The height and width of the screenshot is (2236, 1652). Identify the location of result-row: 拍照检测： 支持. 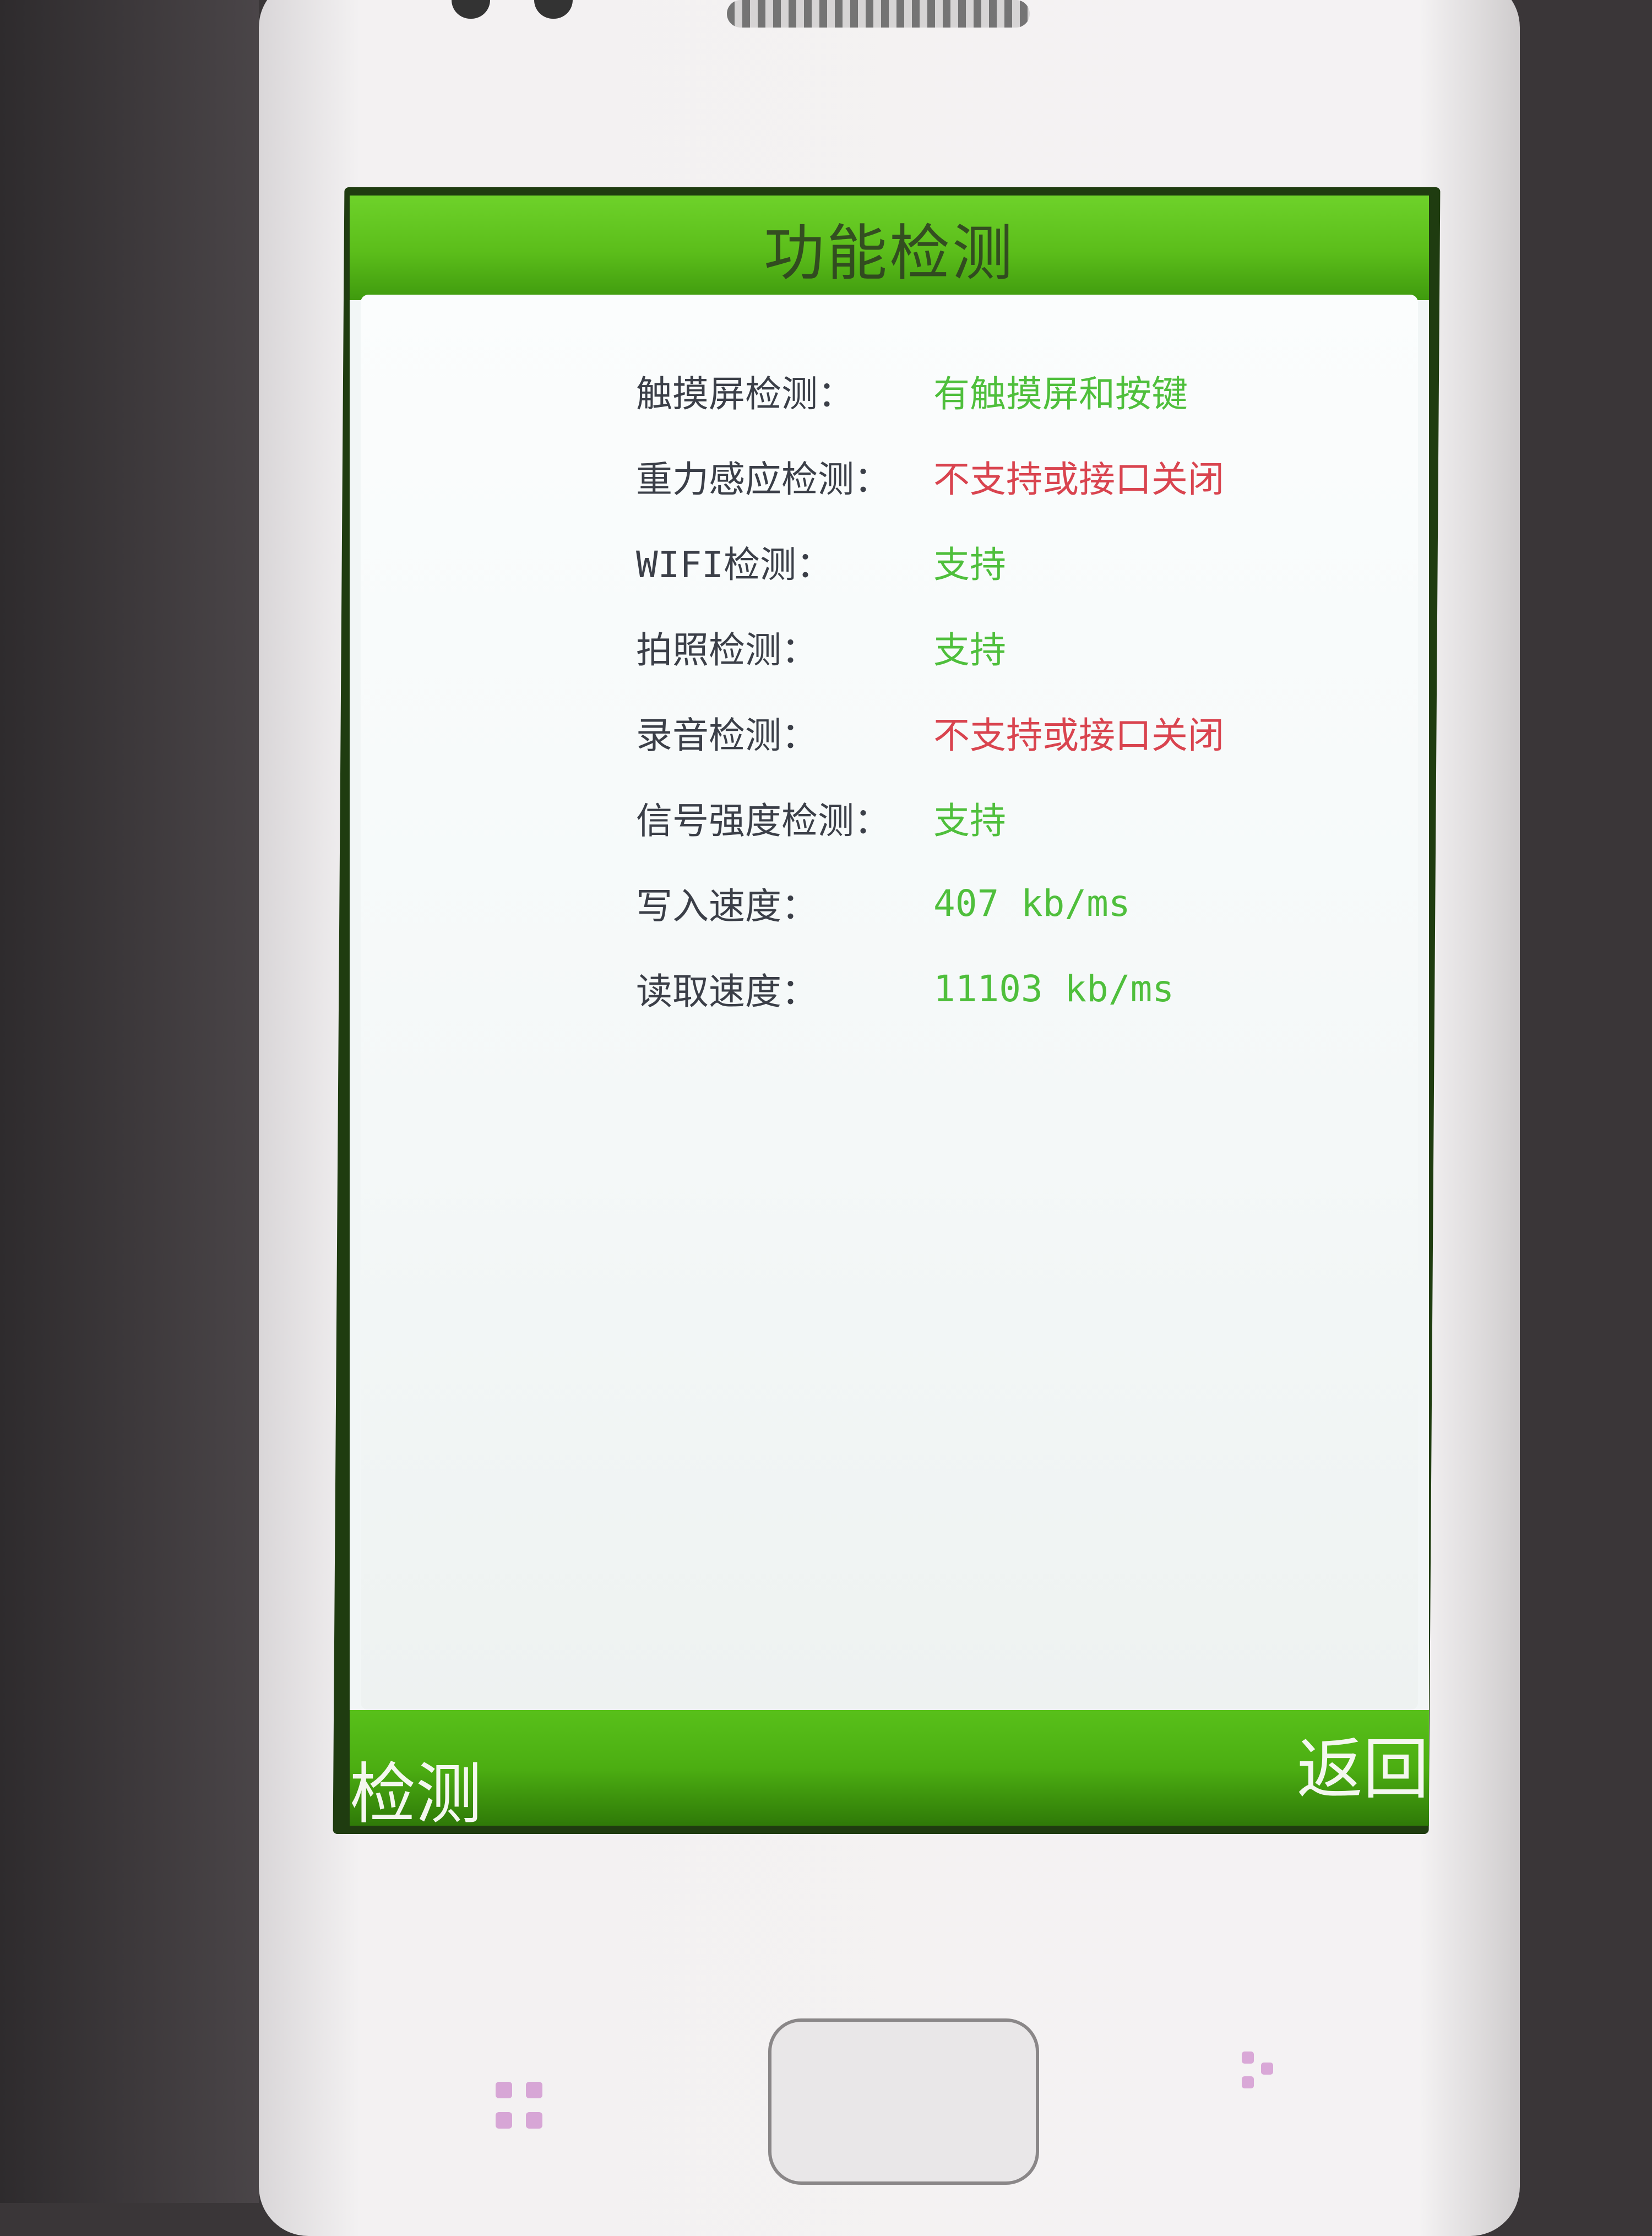
(1021, 647).